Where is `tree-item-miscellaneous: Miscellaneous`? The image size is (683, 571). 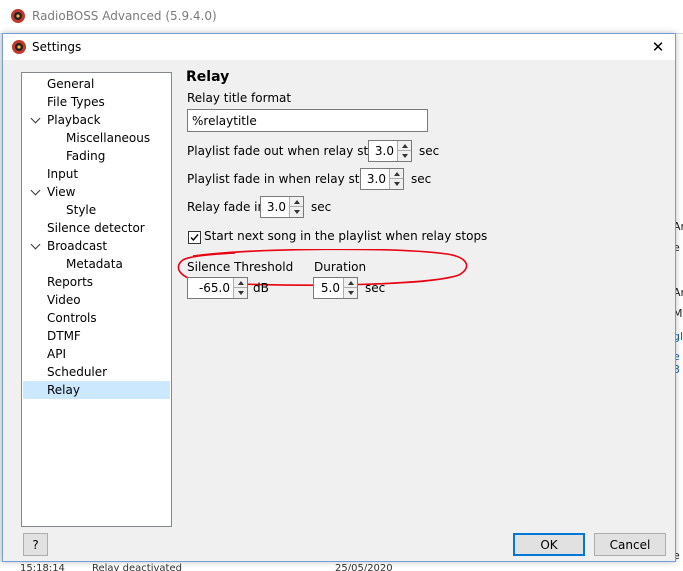 tree-item-miscellaneous: Miscellaneous is located at coordinates (86, 138).